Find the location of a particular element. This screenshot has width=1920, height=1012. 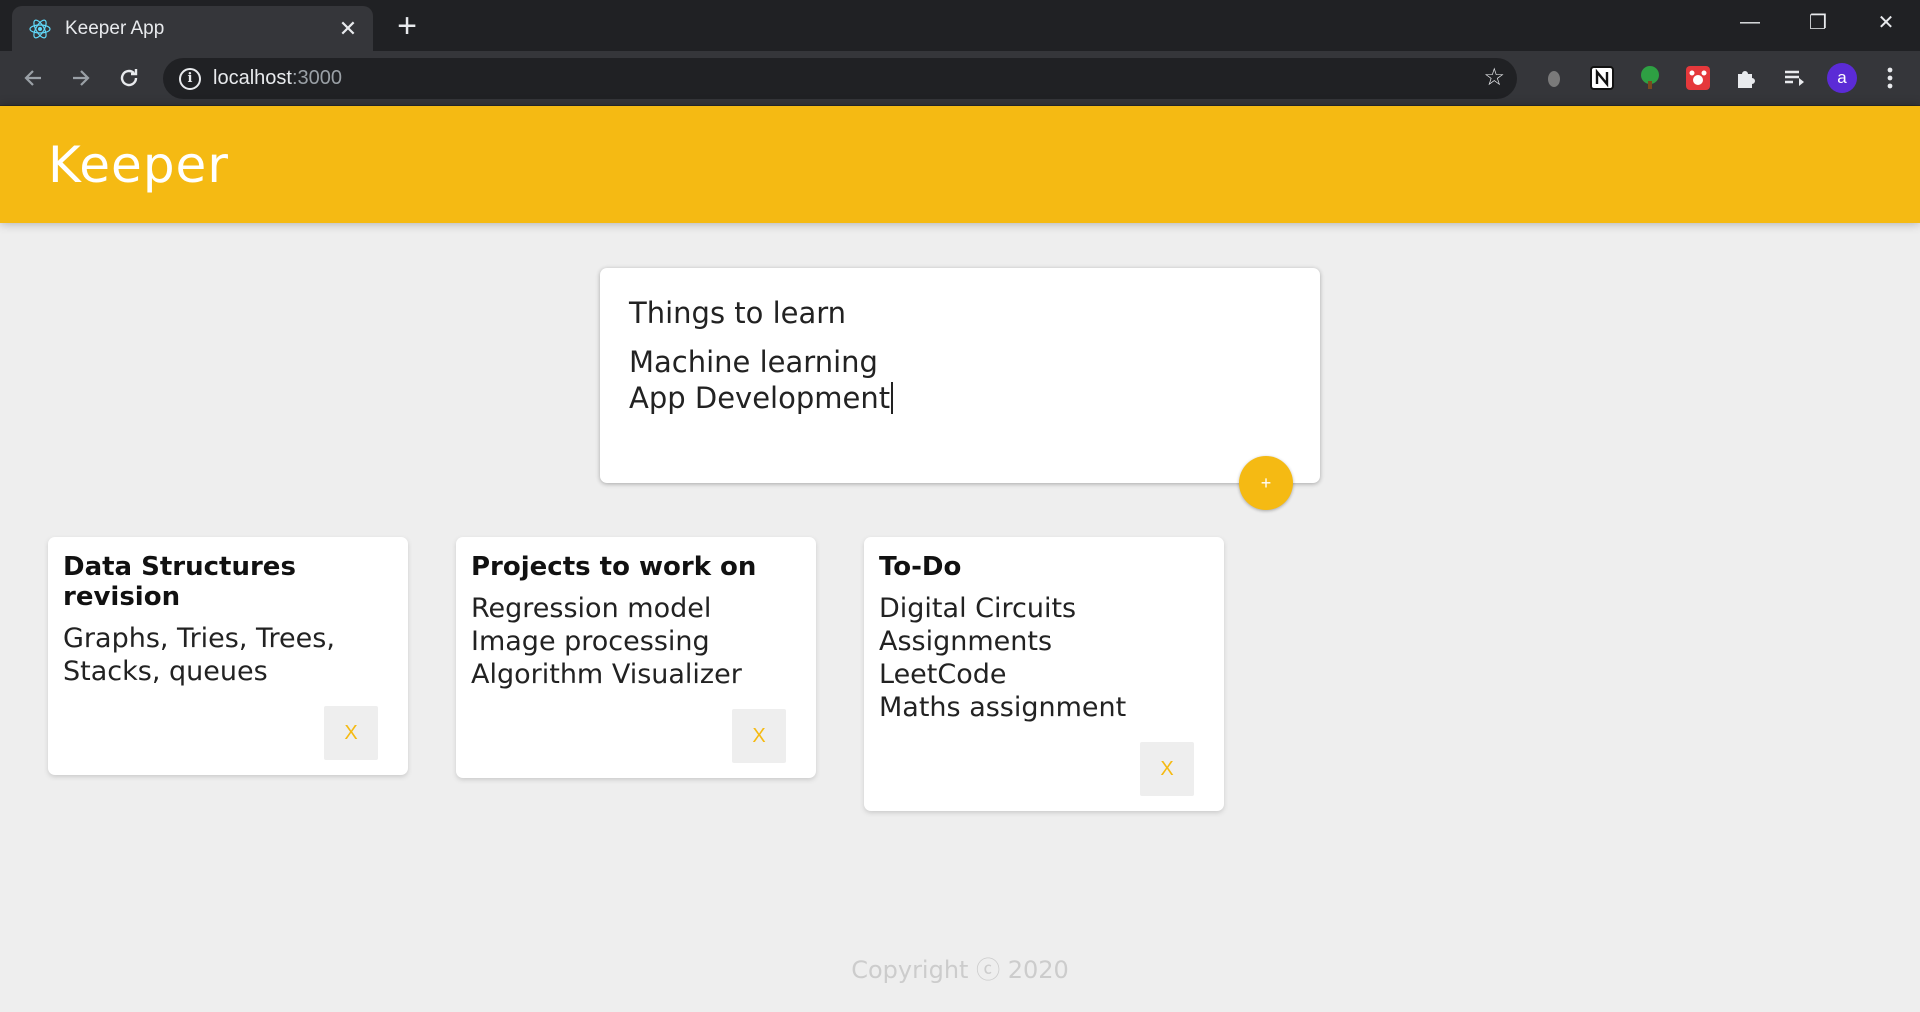

note-line: Image processing is located at coordinates (590, 641).